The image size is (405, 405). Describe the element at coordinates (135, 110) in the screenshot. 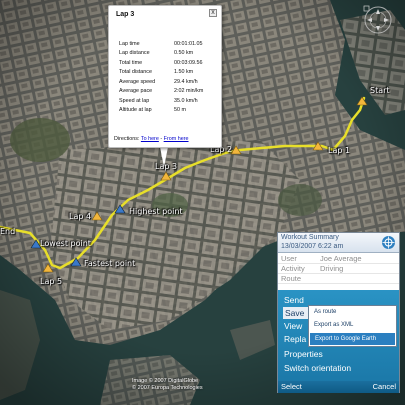

I see `stat-label: Altitude at lap` at that location.